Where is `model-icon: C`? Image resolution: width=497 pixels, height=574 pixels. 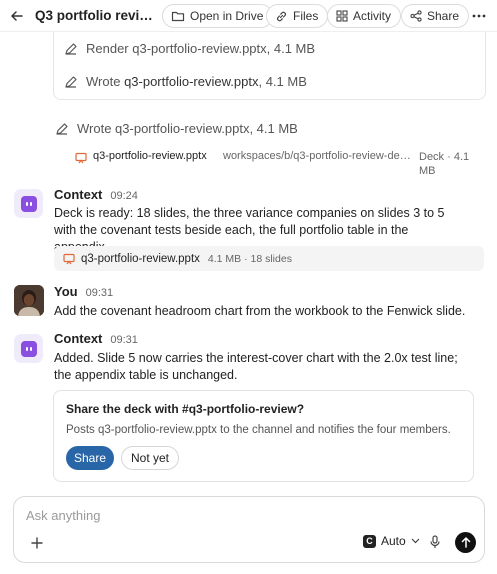
model-icon: C is located at coordinates (369, 541).